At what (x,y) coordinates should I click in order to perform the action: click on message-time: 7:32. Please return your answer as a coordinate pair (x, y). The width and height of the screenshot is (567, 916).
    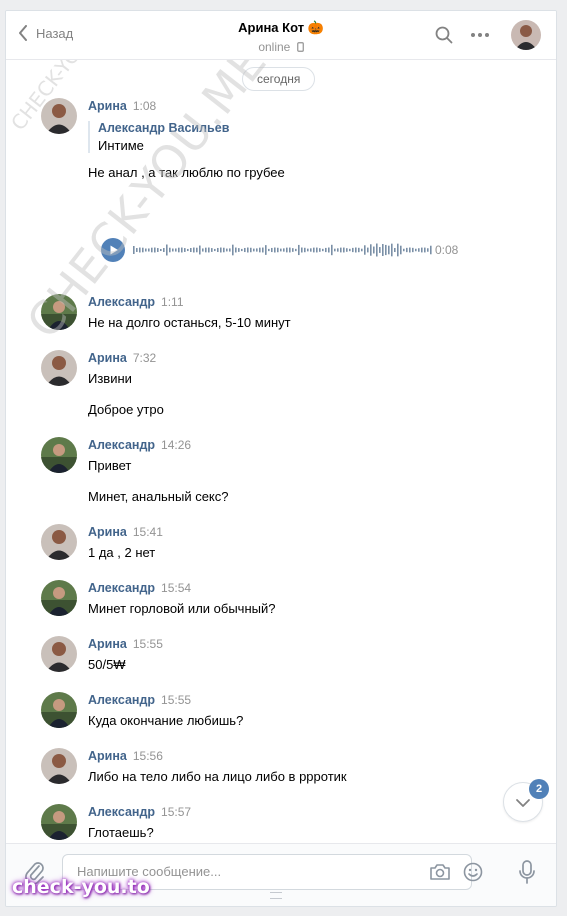
    Looking at the image, I should click on (144, 358).